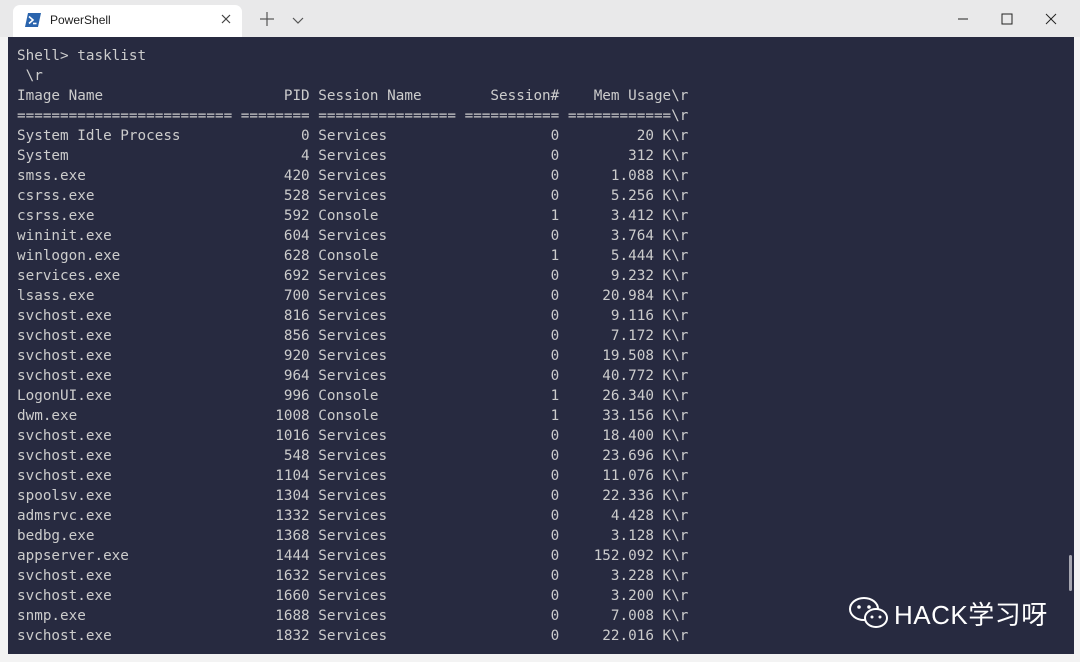 Image resolution: width=1080 pixels, height=662 pixels. What do you see at coordinates (971, 614) in the screenshot?
I see `watermark-text: HACK学习呀` at bounding box center [971, 614].